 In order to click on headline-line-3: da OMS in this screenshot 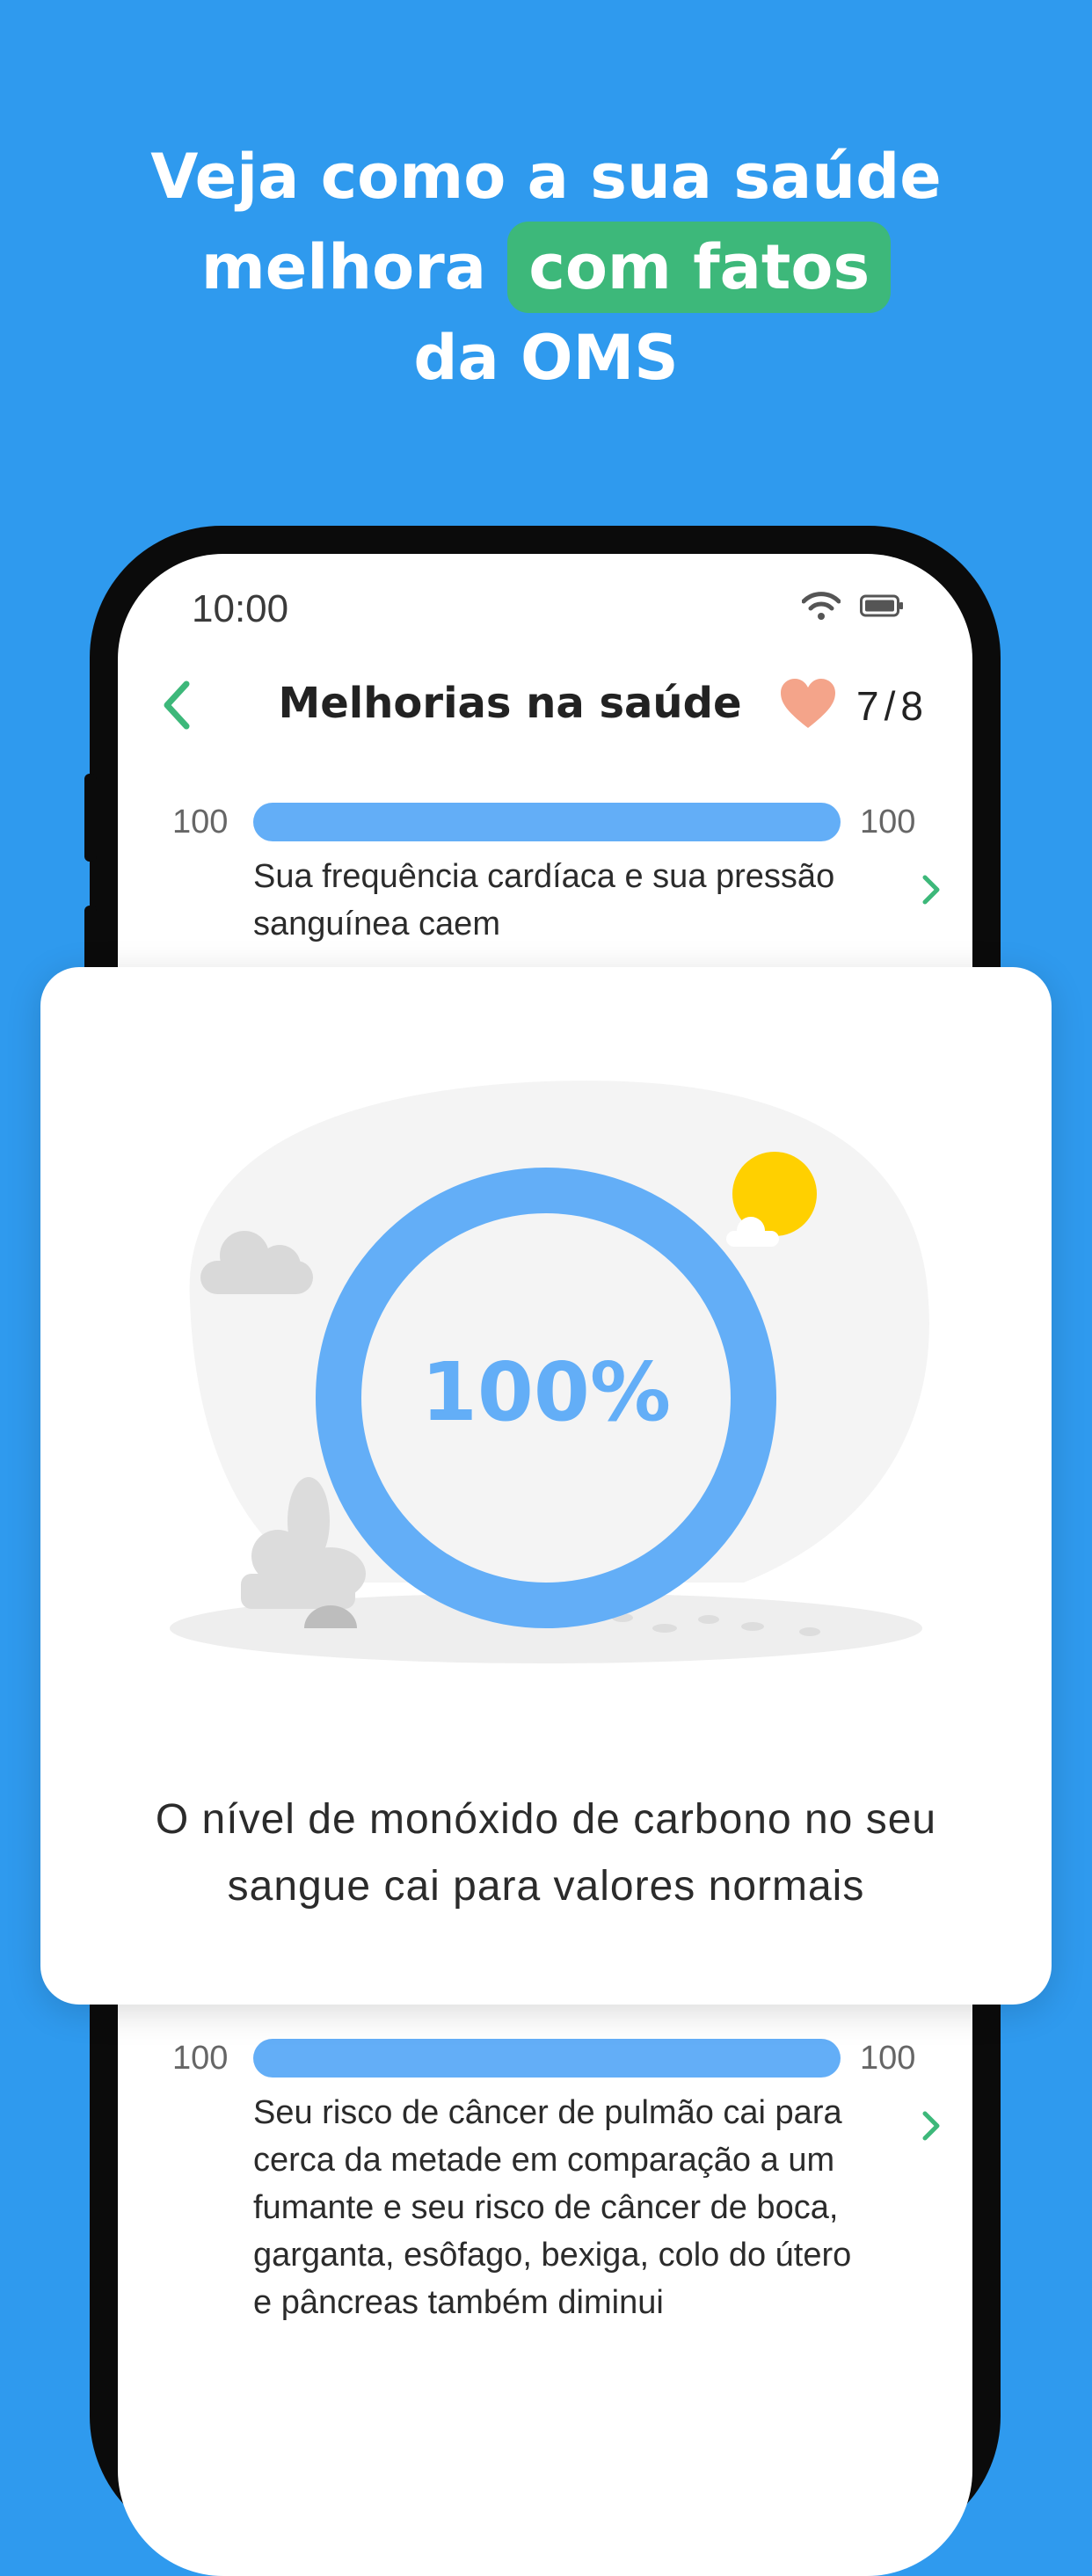, I will do `click(546, 358)`.